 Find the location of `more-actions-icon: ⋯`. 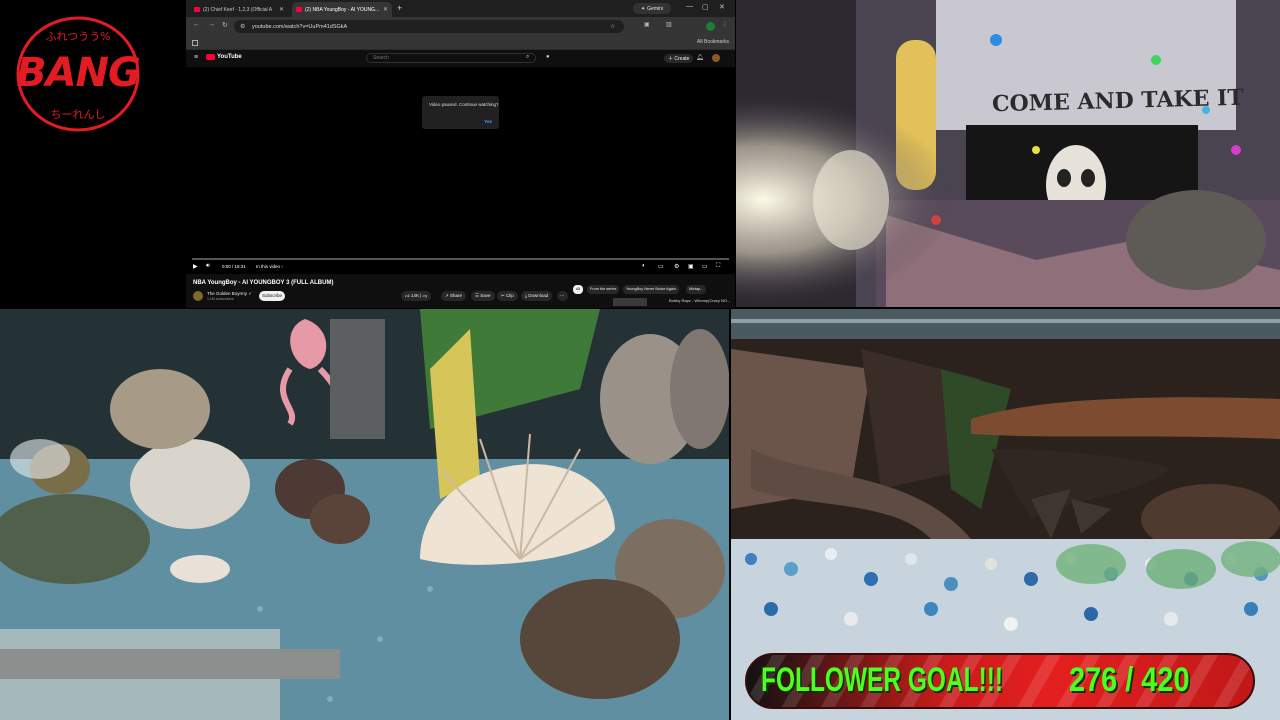

more-actions-icon: ⋯ is located at coordinates (562, 296).